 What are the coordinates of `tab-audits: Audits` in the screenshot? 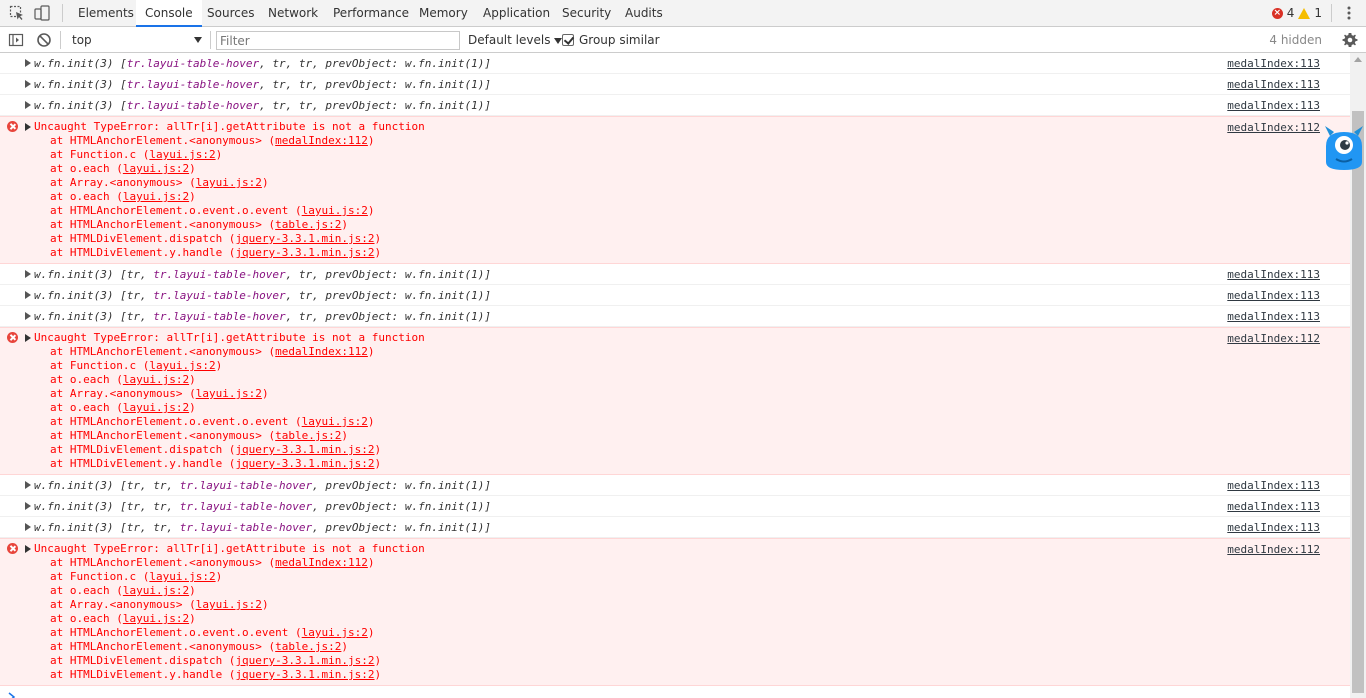 It's located at (644, 13).